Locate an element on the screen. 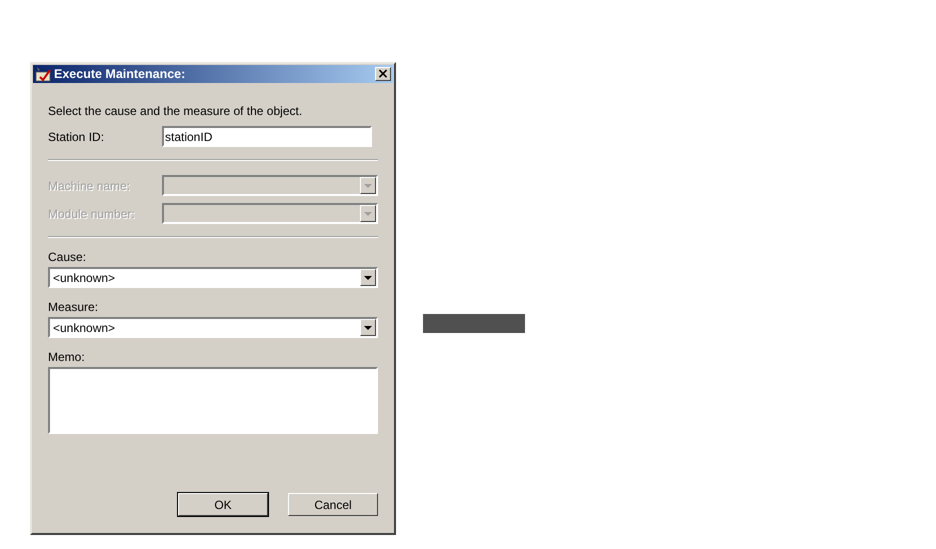 Image resolution: width=936 pixels, height=549 pixels. memo-field is located at coordinates (213, 400).